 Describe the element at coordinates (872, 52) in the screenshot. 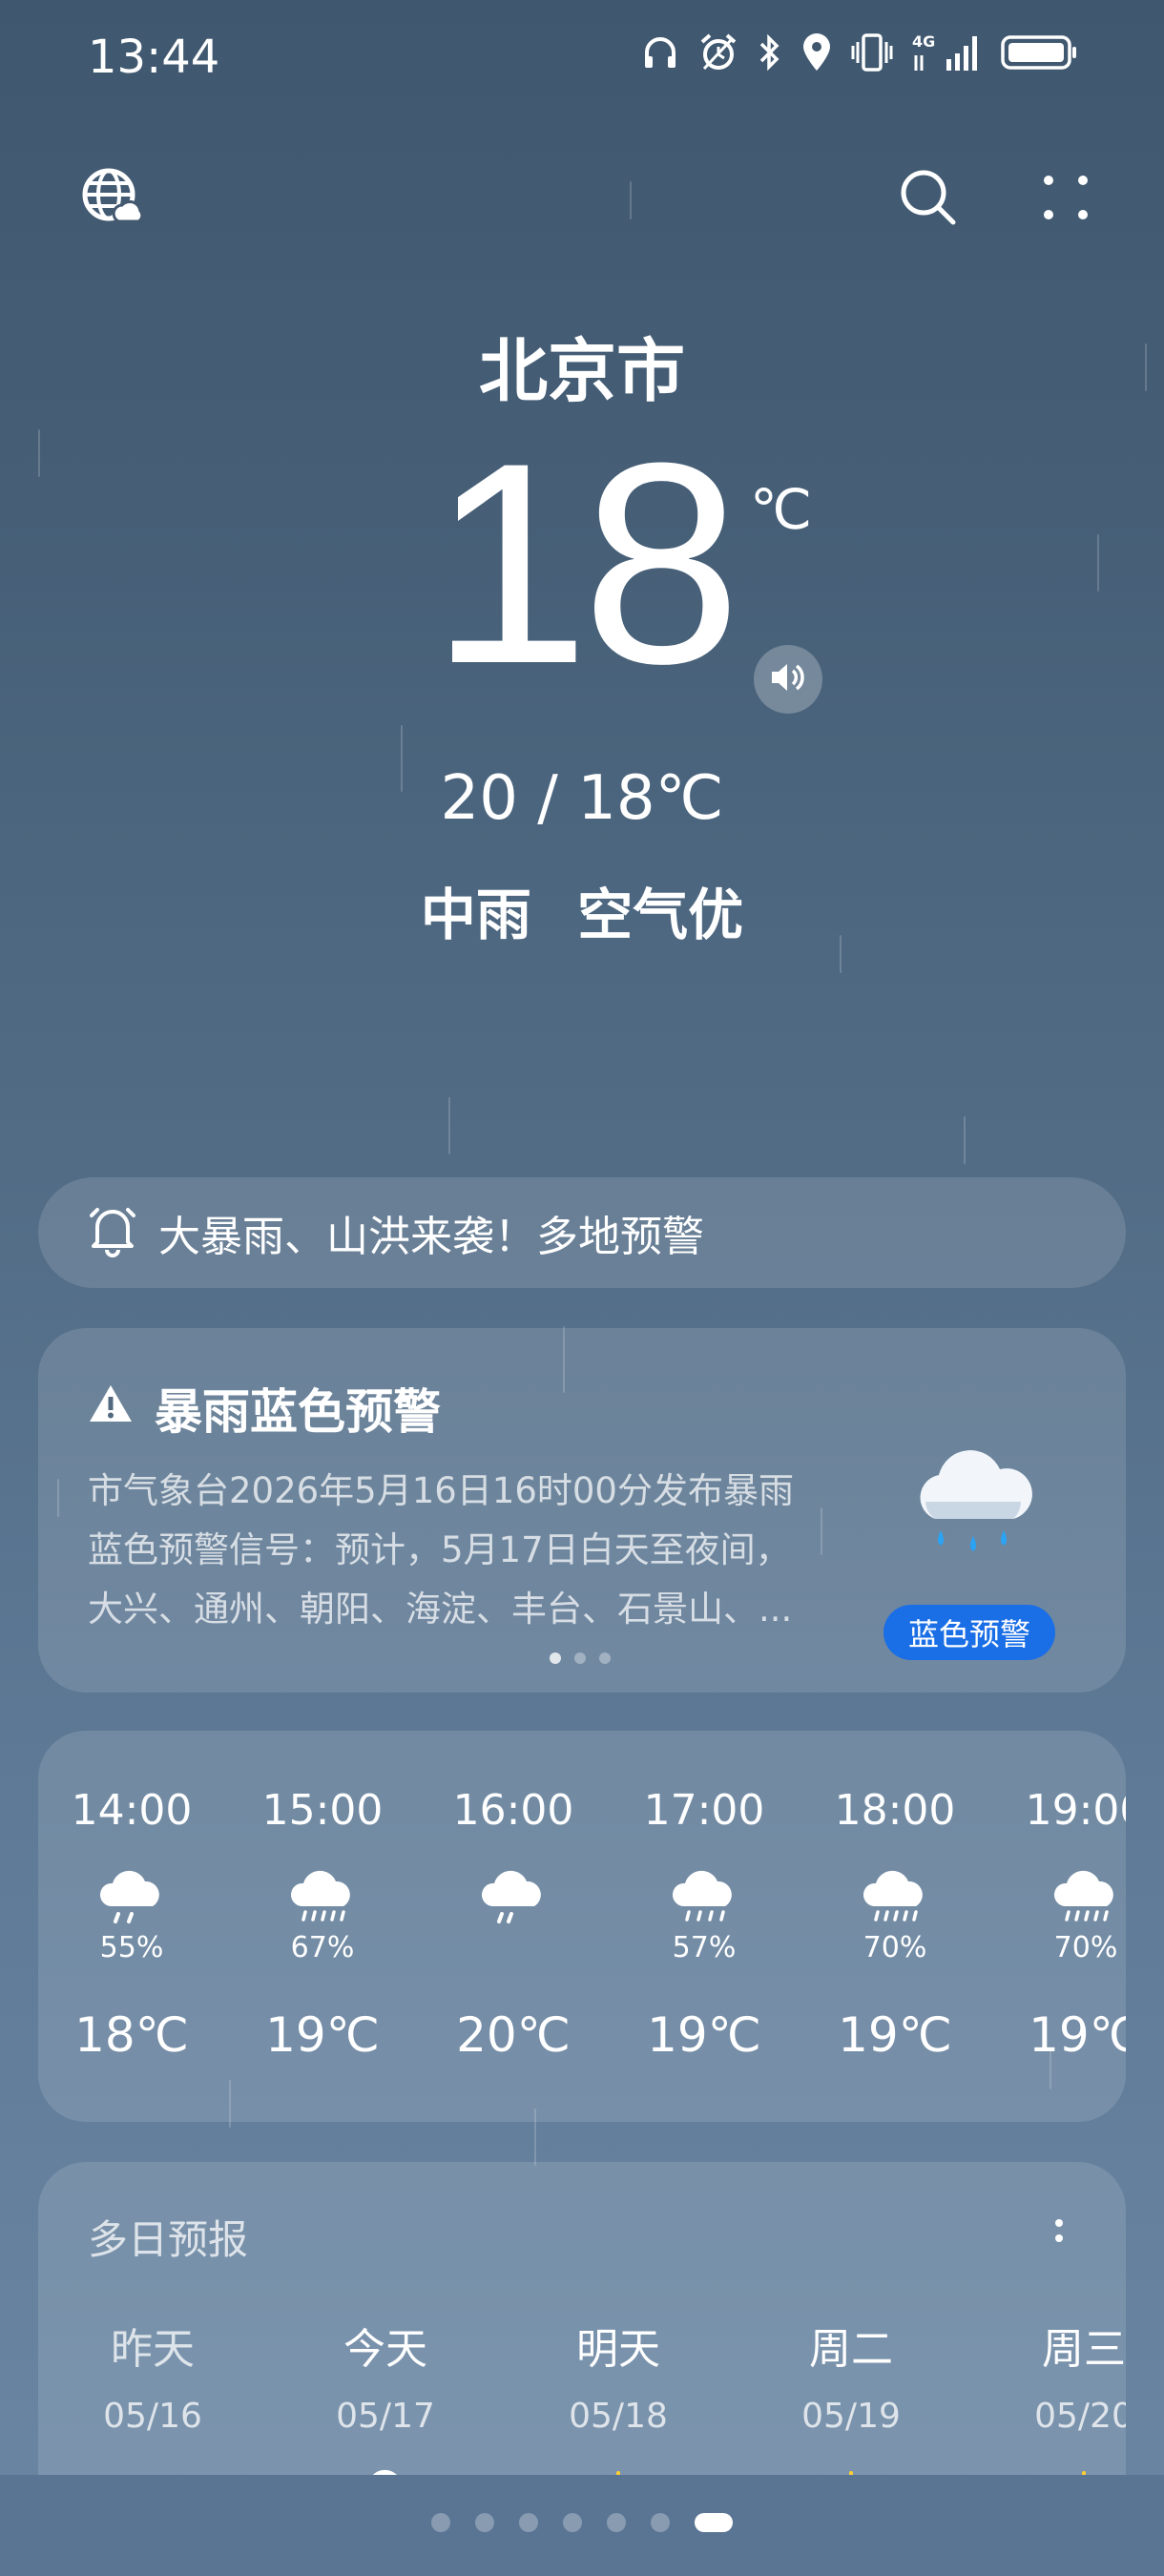

I see `vibrate-icon` at that location.